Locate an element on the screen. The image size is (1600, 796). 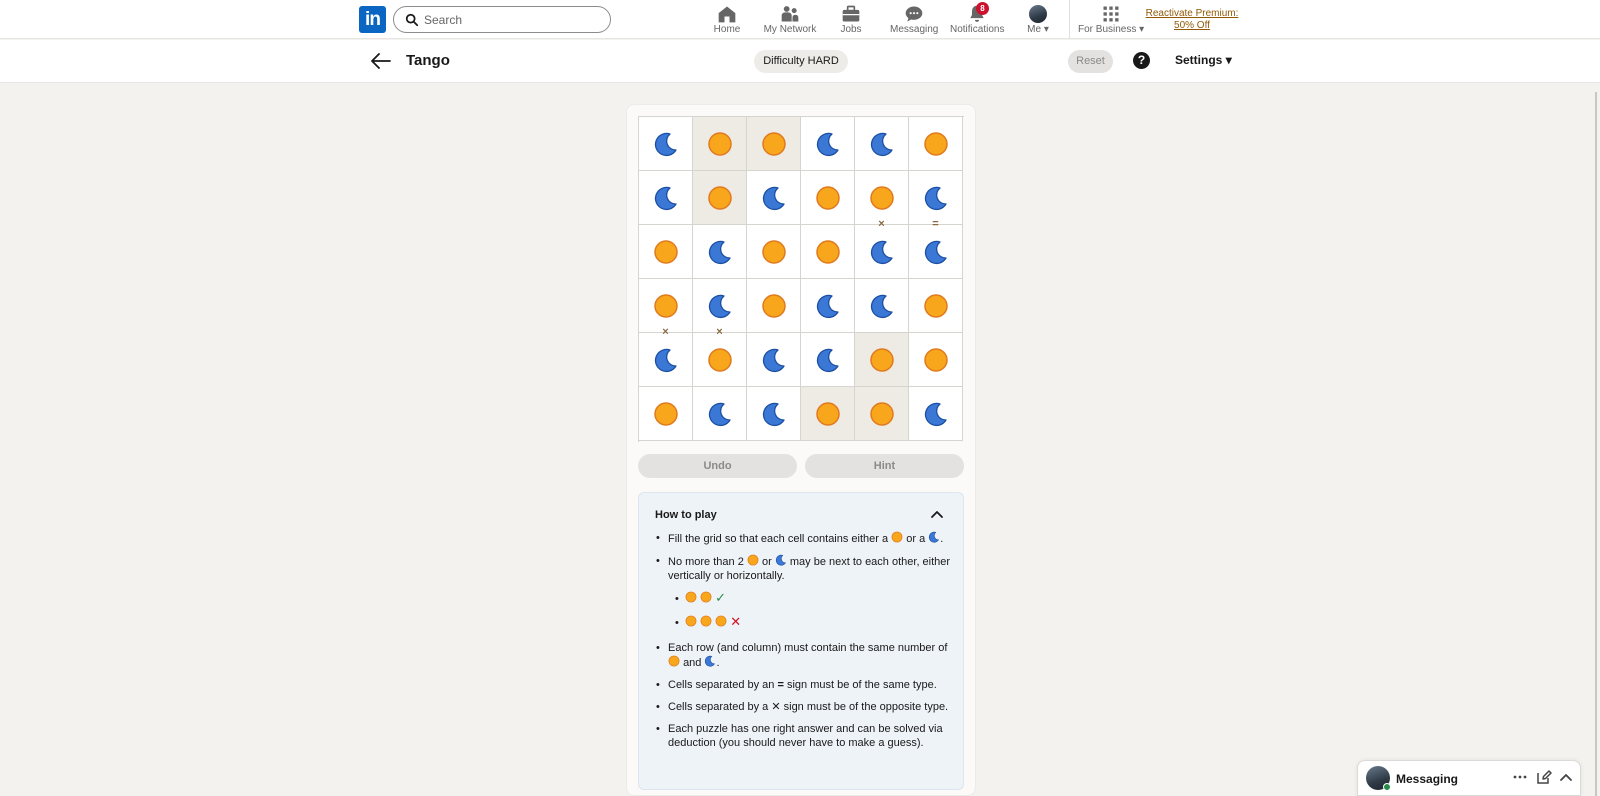
online-status-icon is located at coordinates (1387, 787).